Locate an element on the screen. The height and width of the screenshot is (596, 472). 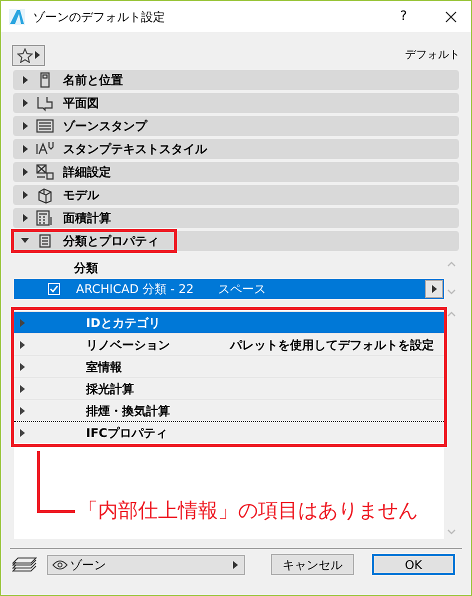
property-row: IFCプロパティ is located at coordinates (229, 432).